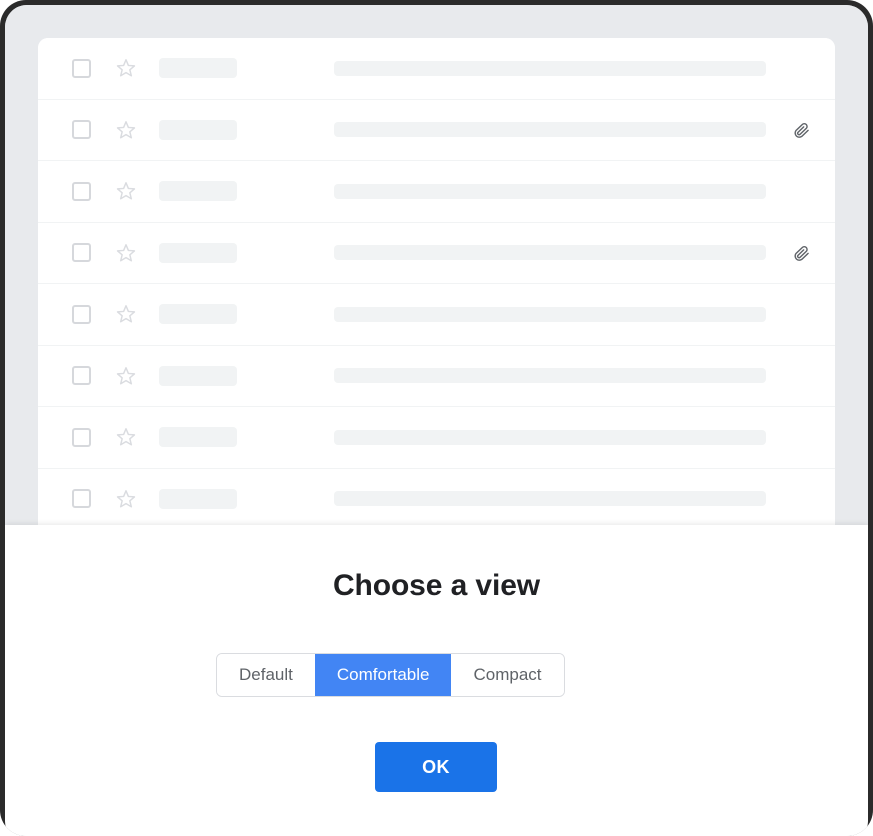  I want to click on view-option-compact: Compact, so click(507, 675).